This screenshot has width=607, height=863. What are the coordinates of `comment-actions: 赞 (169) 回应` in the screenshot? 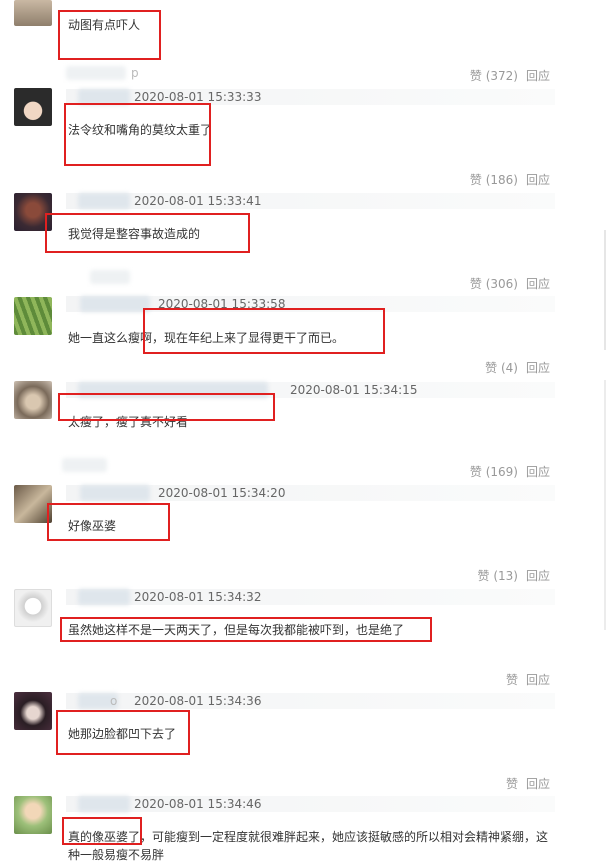 It's located at (510, 471).